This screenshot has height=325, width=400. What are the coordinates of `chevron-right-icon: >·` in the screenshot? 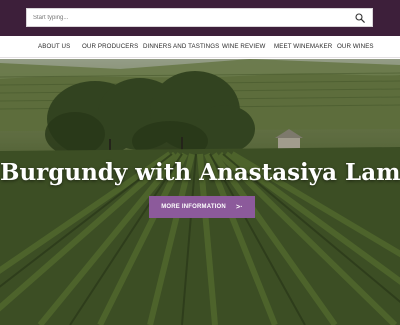 It's located at (239, 207).